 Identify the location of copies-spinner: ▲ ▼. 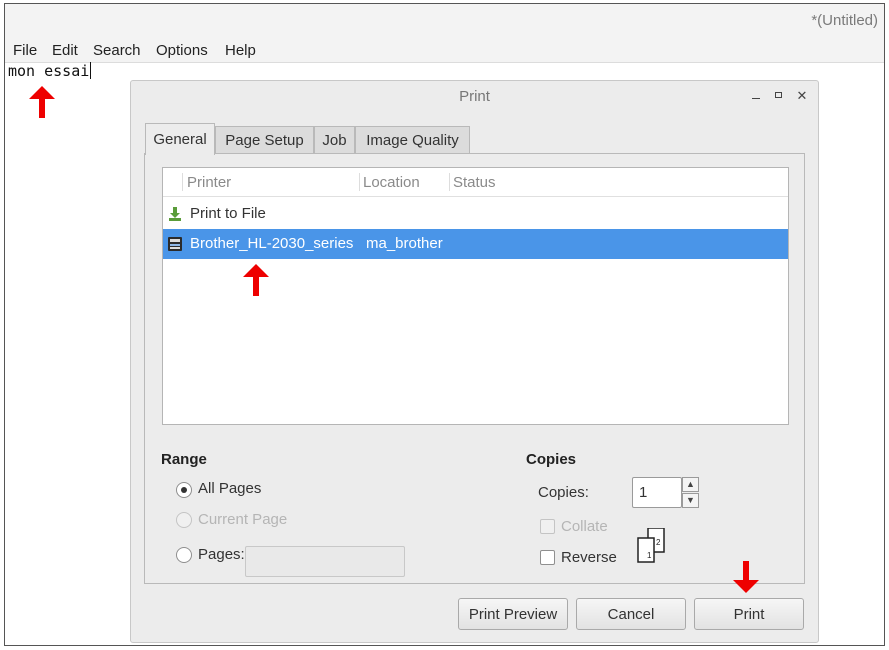
(690, 492).